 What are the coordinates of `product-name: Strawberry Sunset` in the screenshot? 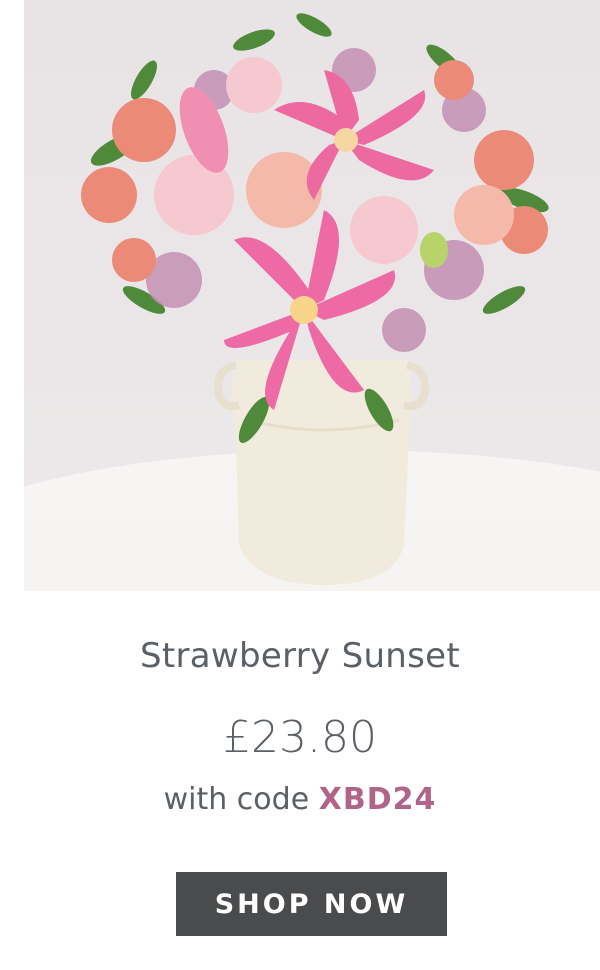 It's located at (300, 656).